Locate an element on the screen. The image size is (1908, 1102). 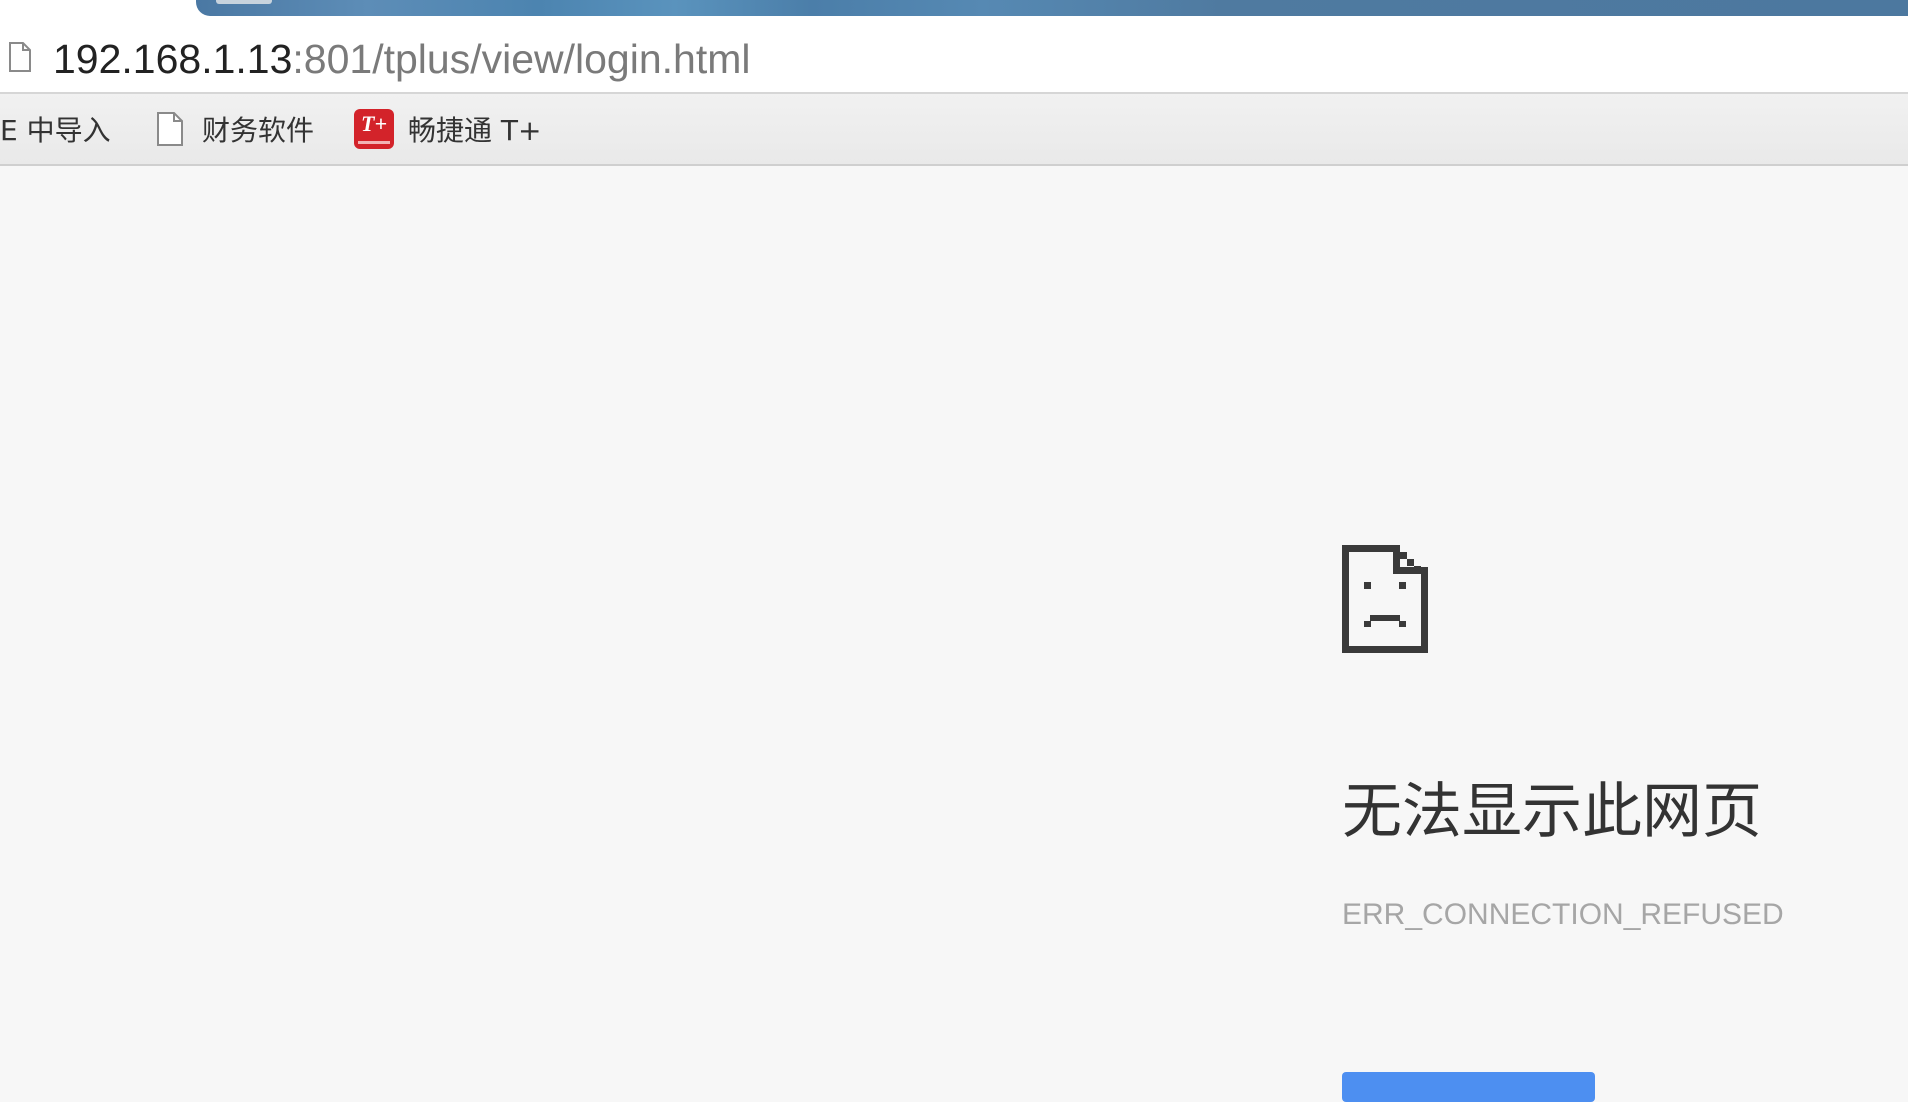
bookmark-tplus: T+ 畅捷通 T+ is located at coordinates (447, 129).